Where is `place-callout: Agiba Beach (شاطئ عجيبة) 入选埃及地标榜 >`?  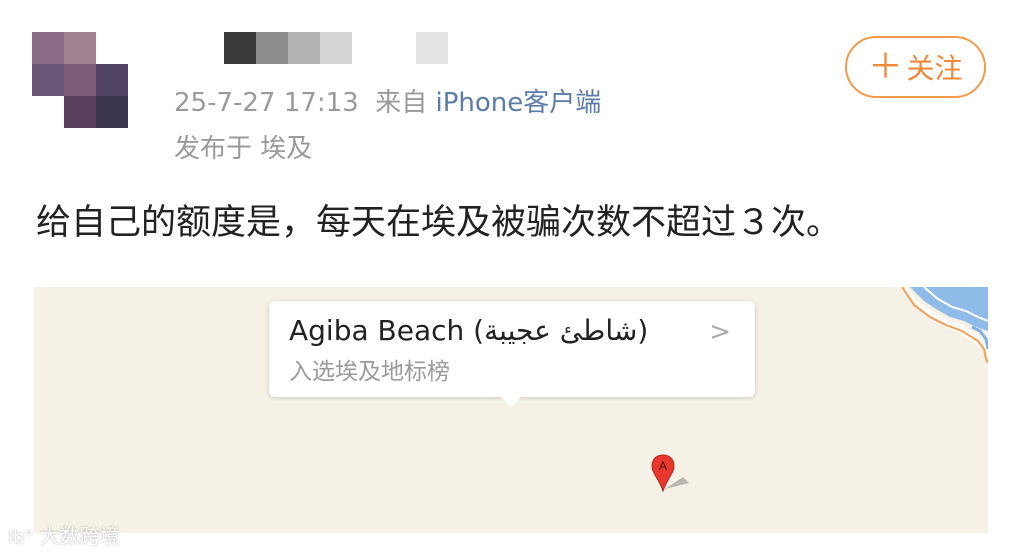
place-callout: Agiba Beach (شاطئ عجيبة) 入选埃及地标榜 > is located at coordinates (512, 354).